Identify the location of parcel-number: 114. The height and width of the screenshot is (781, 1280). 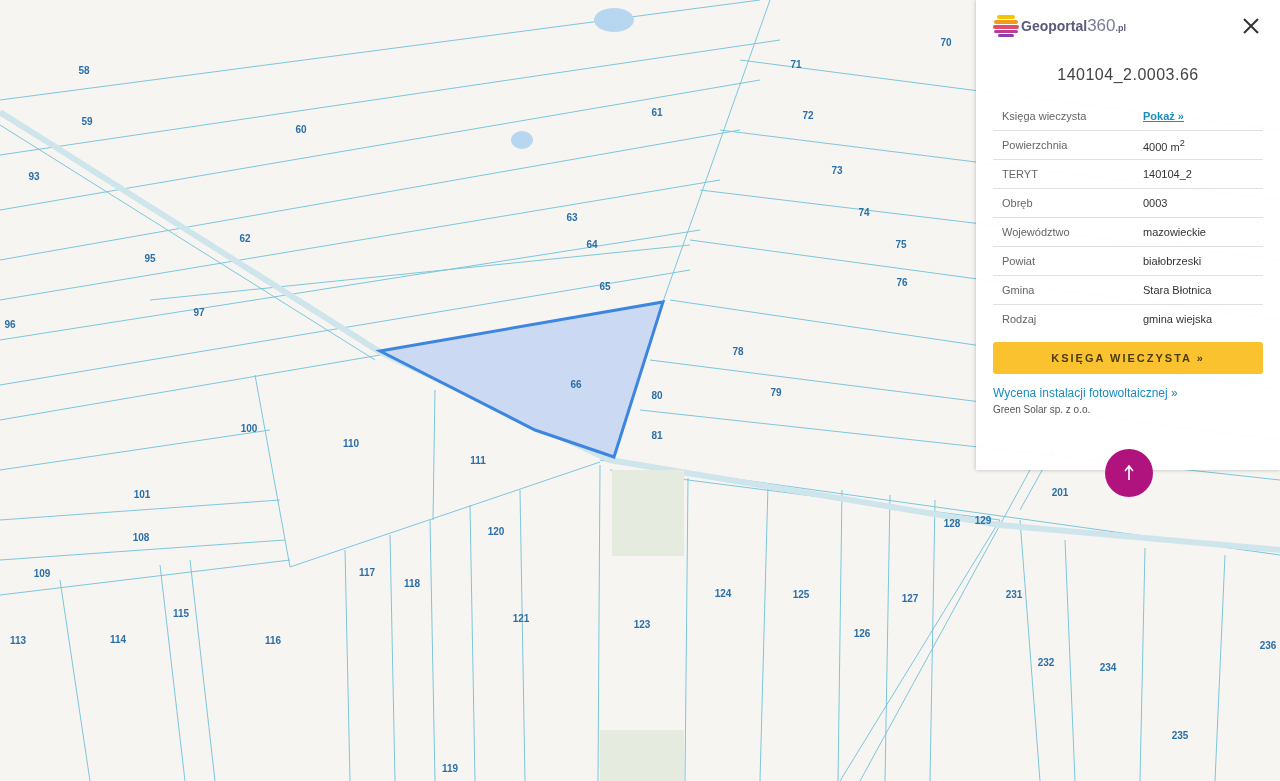
(118, 639).